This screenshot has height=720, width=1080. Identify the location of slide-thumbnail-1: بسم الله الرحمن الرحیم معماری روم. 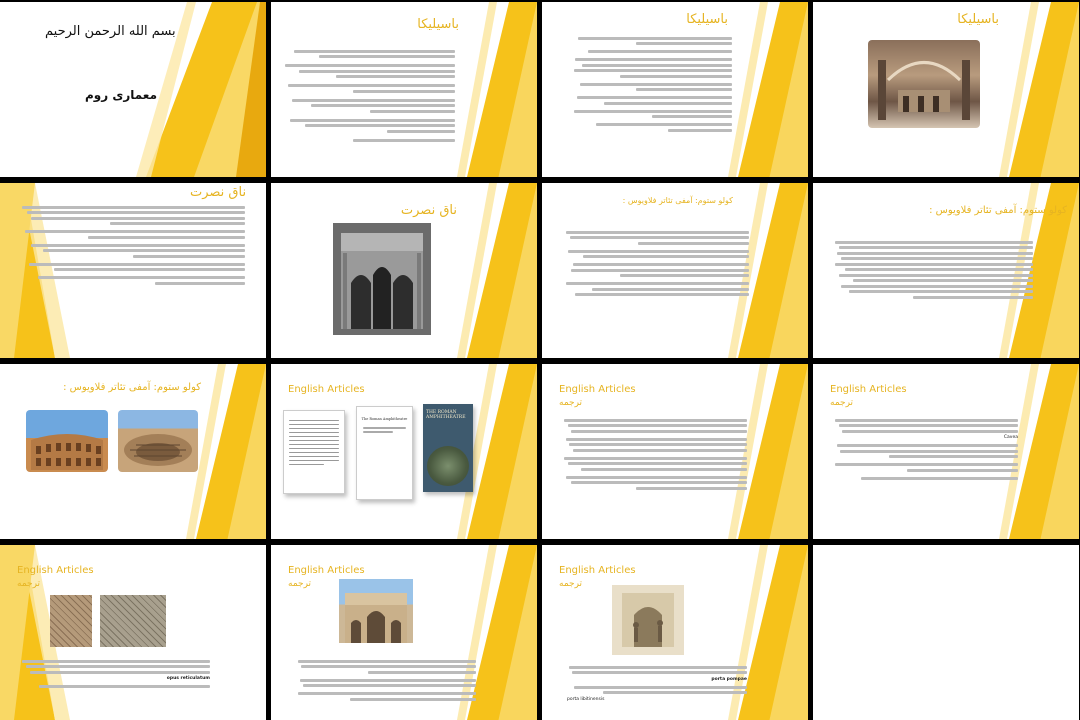
(133, 89).